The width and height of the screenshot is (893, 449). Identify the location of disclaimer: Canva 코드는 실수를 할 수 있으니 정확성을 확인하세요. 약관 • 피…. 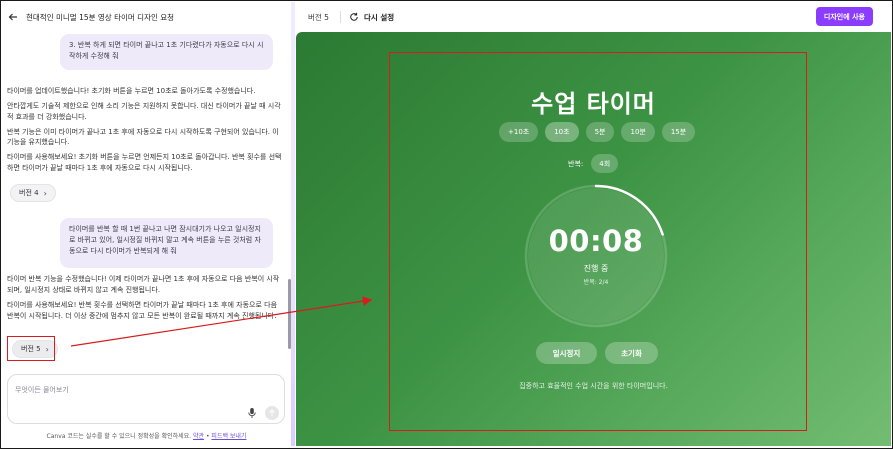
(146, 435).